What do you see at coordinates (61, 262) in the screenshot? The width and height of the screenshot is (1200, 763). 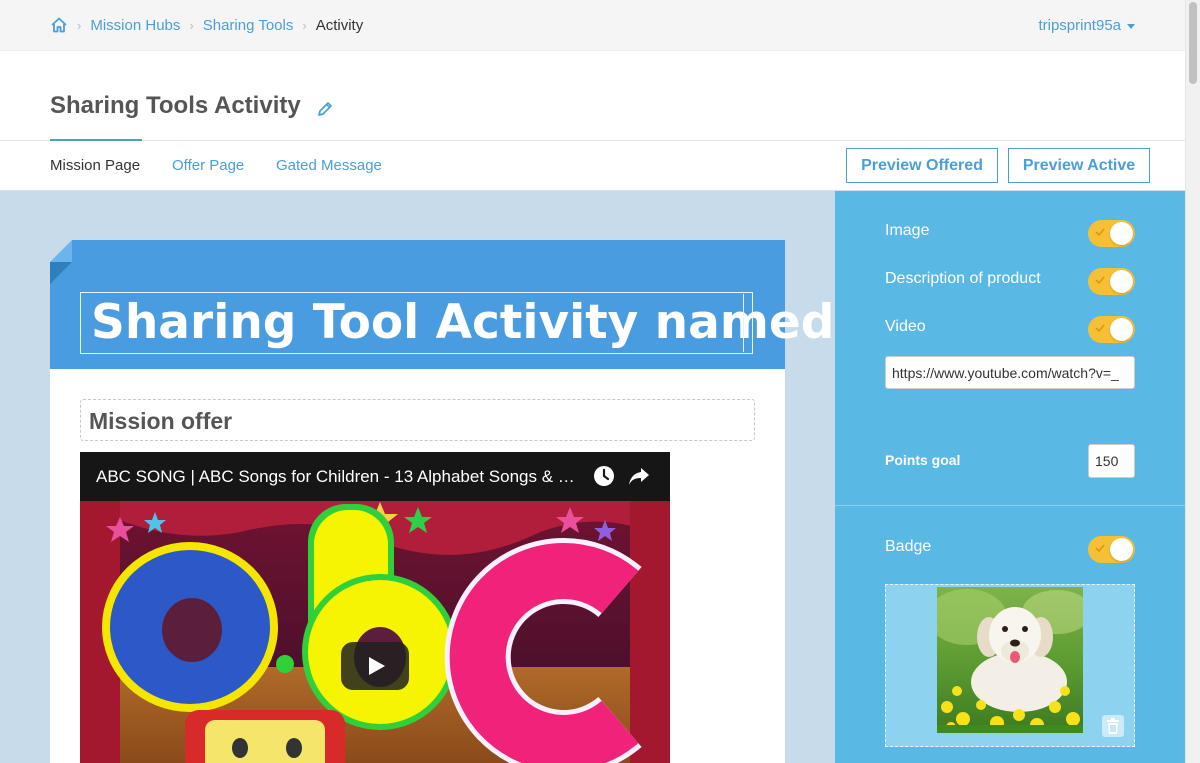 I see `corner-fold-icon` at bounding box center [61, 262].